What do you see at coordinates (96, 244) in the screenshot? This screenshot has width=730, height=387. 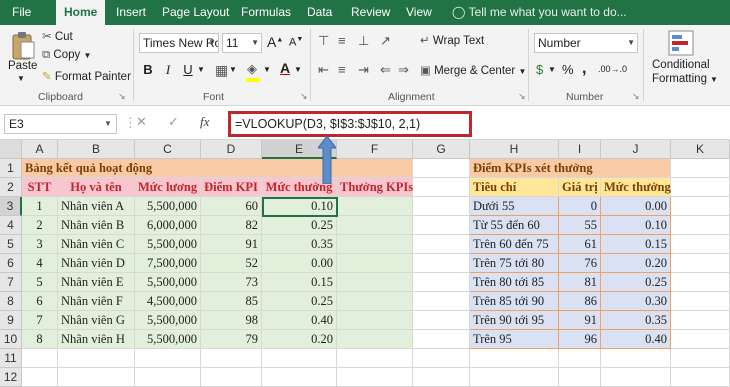 I see `table1-cell: Nhân viên C` at bounding box center [96, 244].